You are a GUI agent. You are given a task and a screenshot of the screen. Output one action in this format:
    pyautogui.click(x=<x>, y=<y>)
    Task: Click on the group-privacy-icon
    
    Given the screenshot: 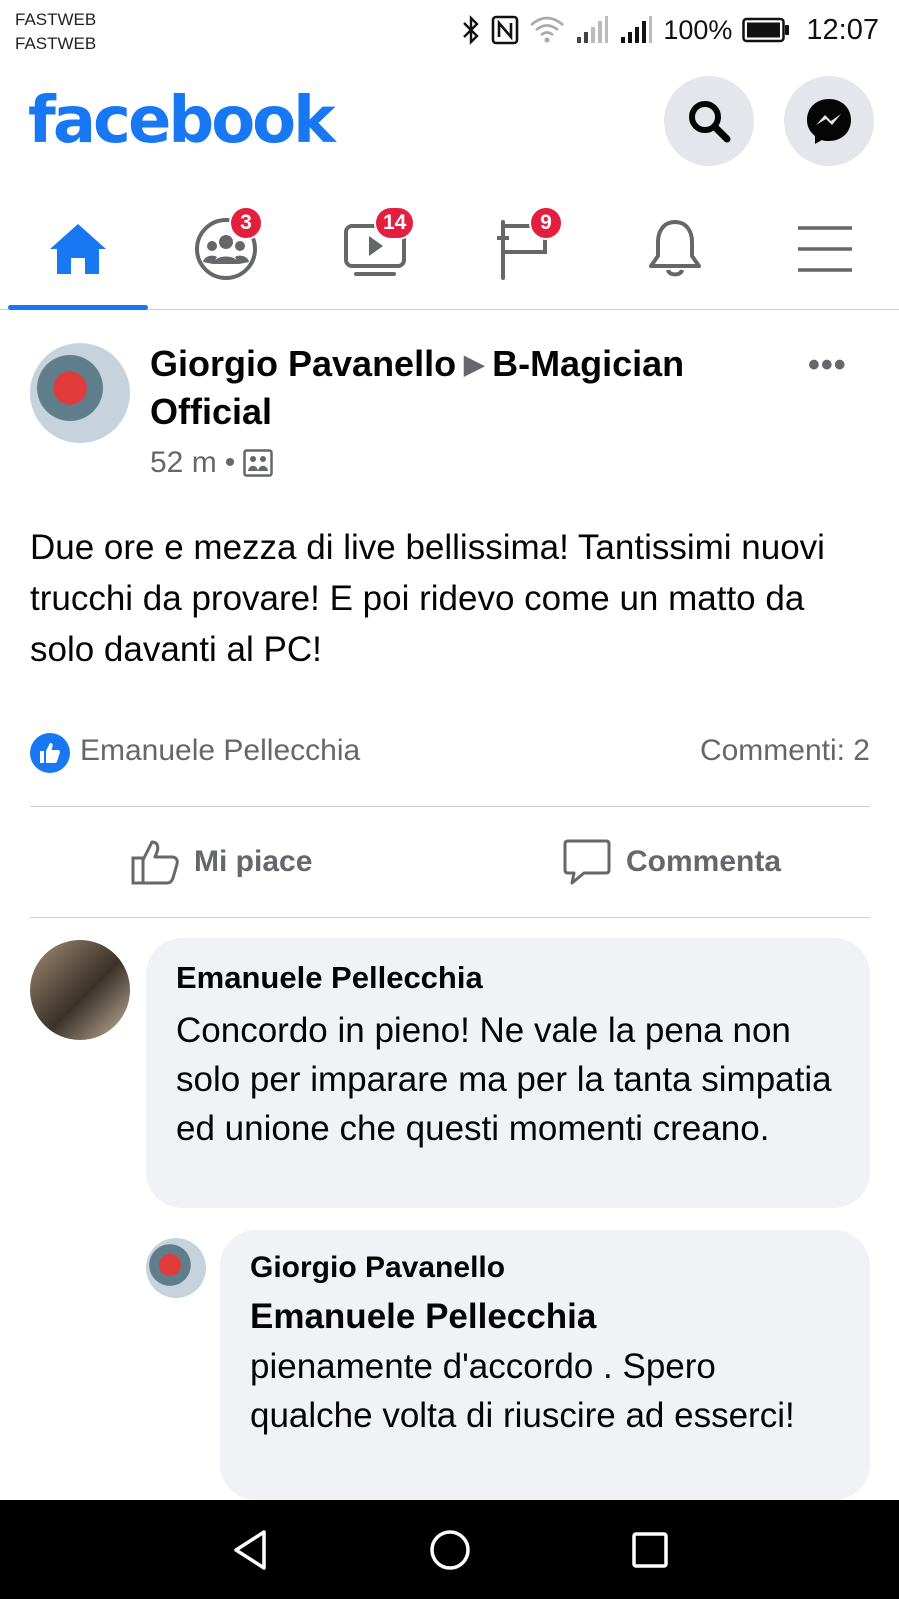 What is the action you would take?
    pyautogui.click(x=258, y=463)
    